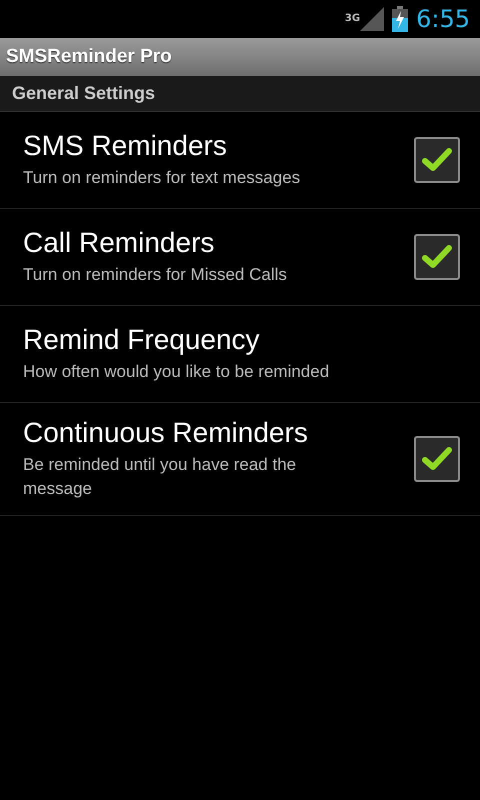 The image size is (480, 800). What do you see at coordinates (372, 19) in the screenshot?
I see `signal-icon` at bounding box center [372, 19].